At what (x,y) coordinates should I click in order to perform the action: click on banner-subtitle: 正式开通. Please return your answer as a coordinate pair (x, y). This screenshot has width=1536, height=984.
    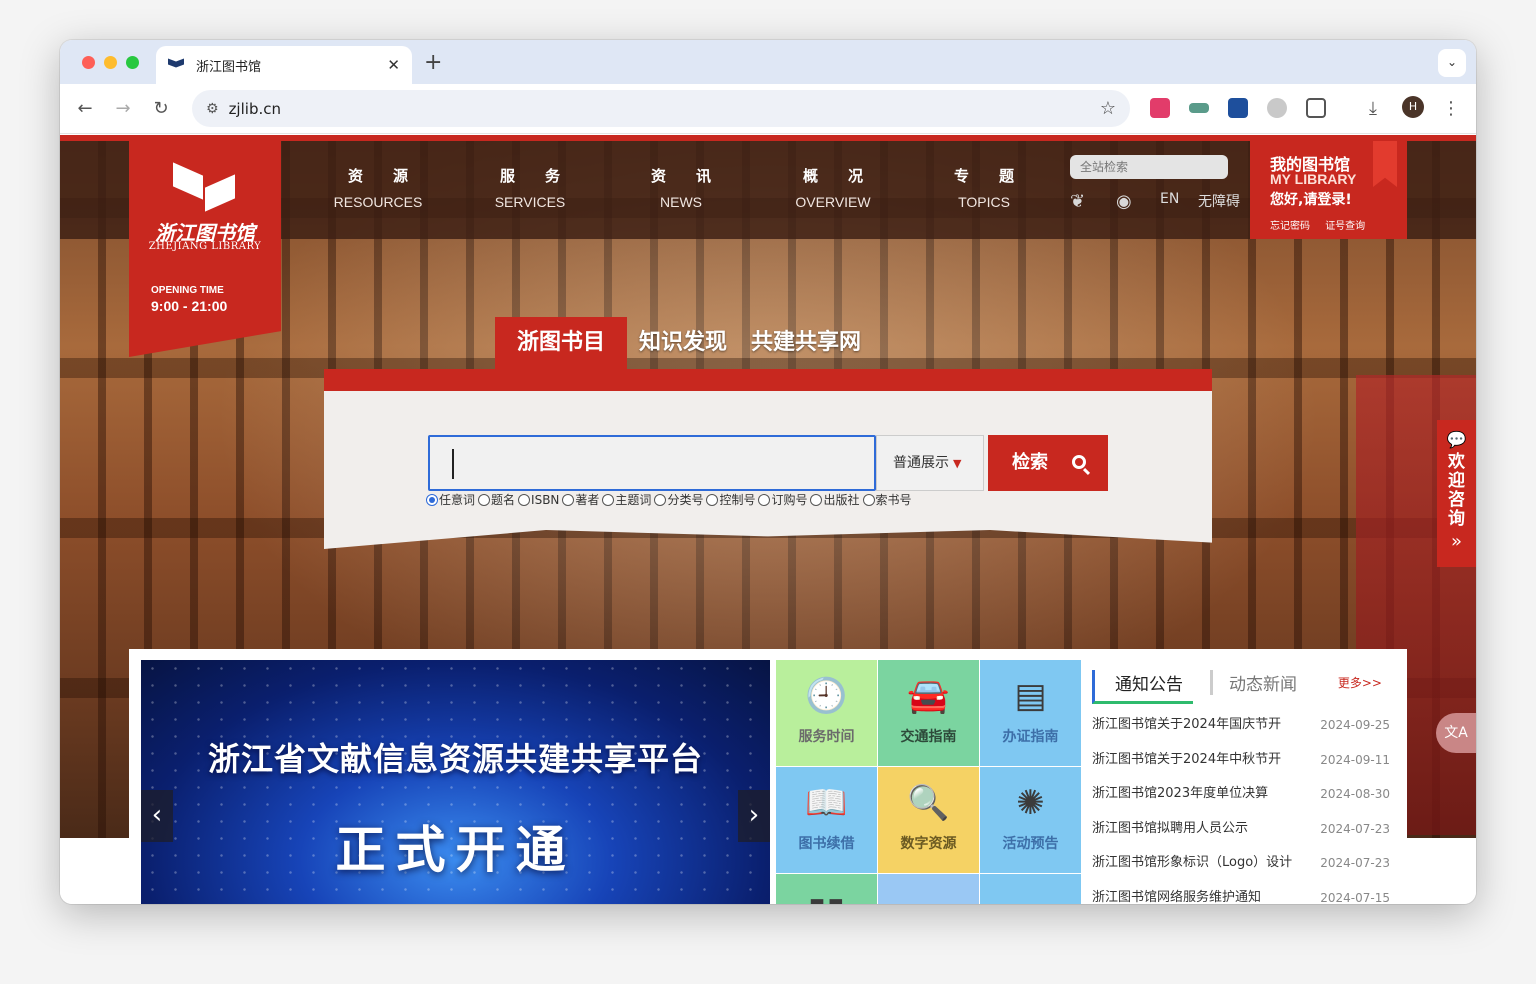
    Looking at the image, I should click on (455, 849).